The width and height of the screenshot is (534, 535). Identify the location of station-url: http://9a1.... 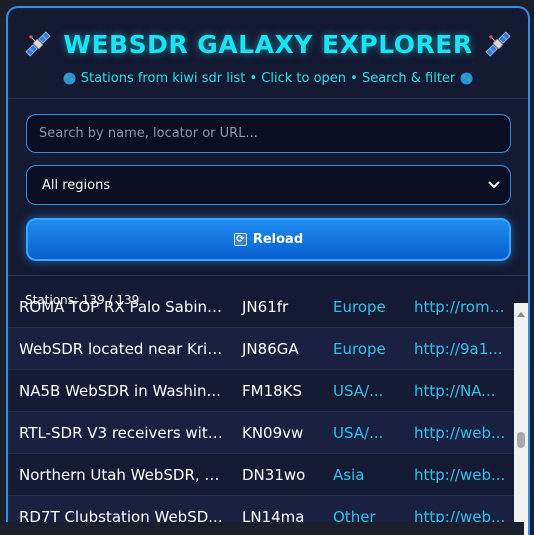
(460, 349).